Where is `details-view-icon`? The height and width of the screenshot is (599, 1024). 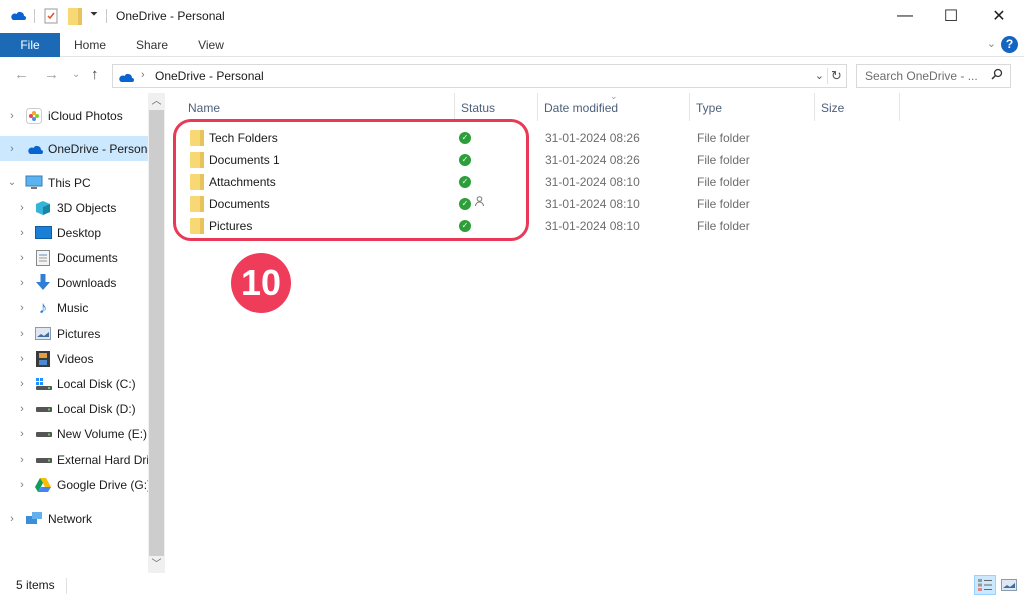
details-view-icon is located at coordinates (985, 585).